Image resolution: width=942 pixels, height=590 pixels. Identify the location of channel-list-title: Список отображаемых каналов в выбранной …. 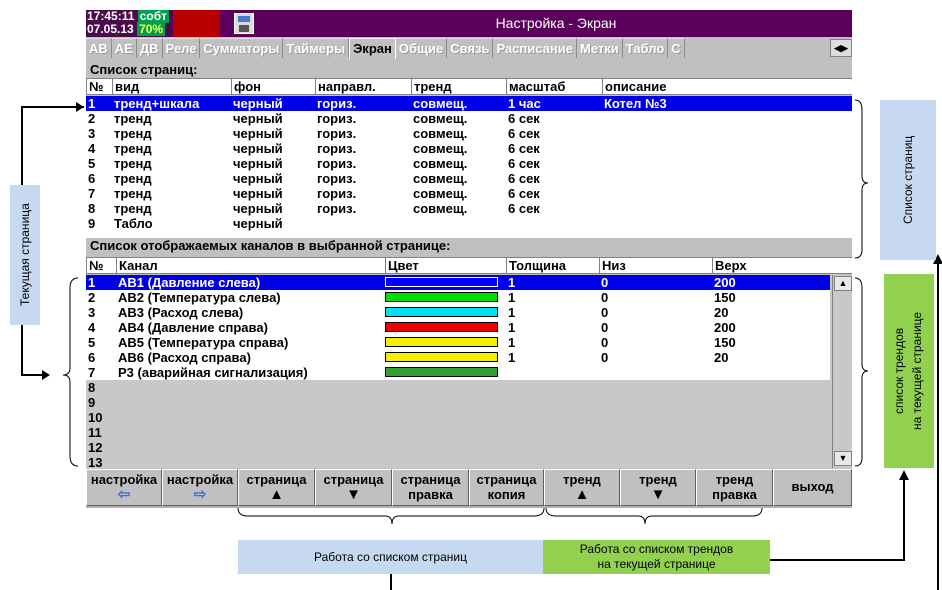
(469, 246).